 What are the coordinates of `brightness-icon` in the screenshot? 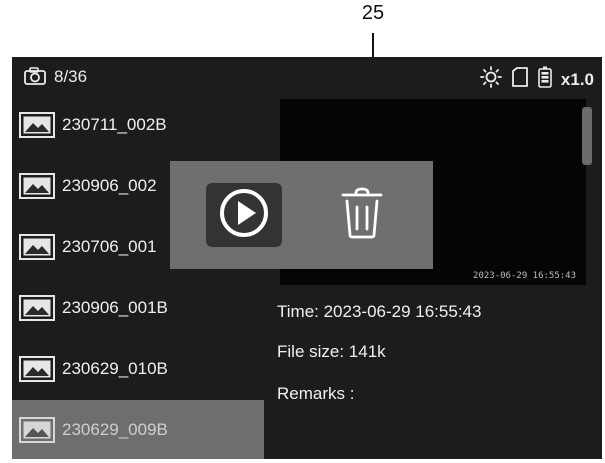 It's located at (491, 79).